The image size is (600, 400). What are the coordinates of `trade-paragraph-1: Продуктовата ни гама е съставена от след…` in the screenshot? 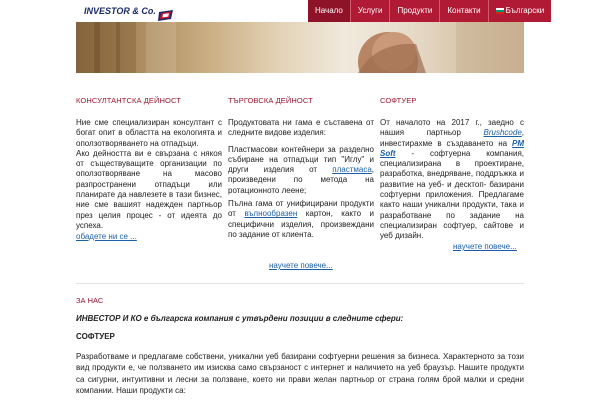 It's located at (301, 128).